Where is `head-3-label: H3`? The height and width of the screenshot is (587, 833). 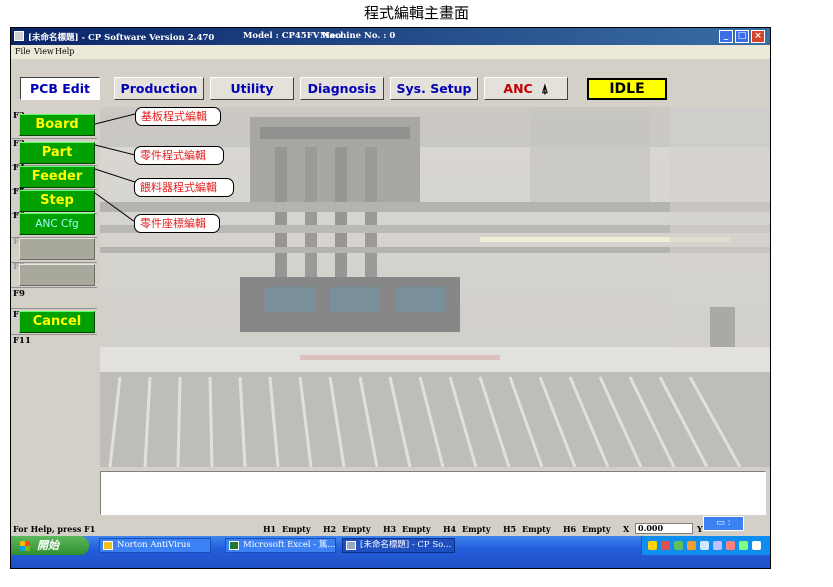
head-3-label: H3 is located at coordinates (390, 529).